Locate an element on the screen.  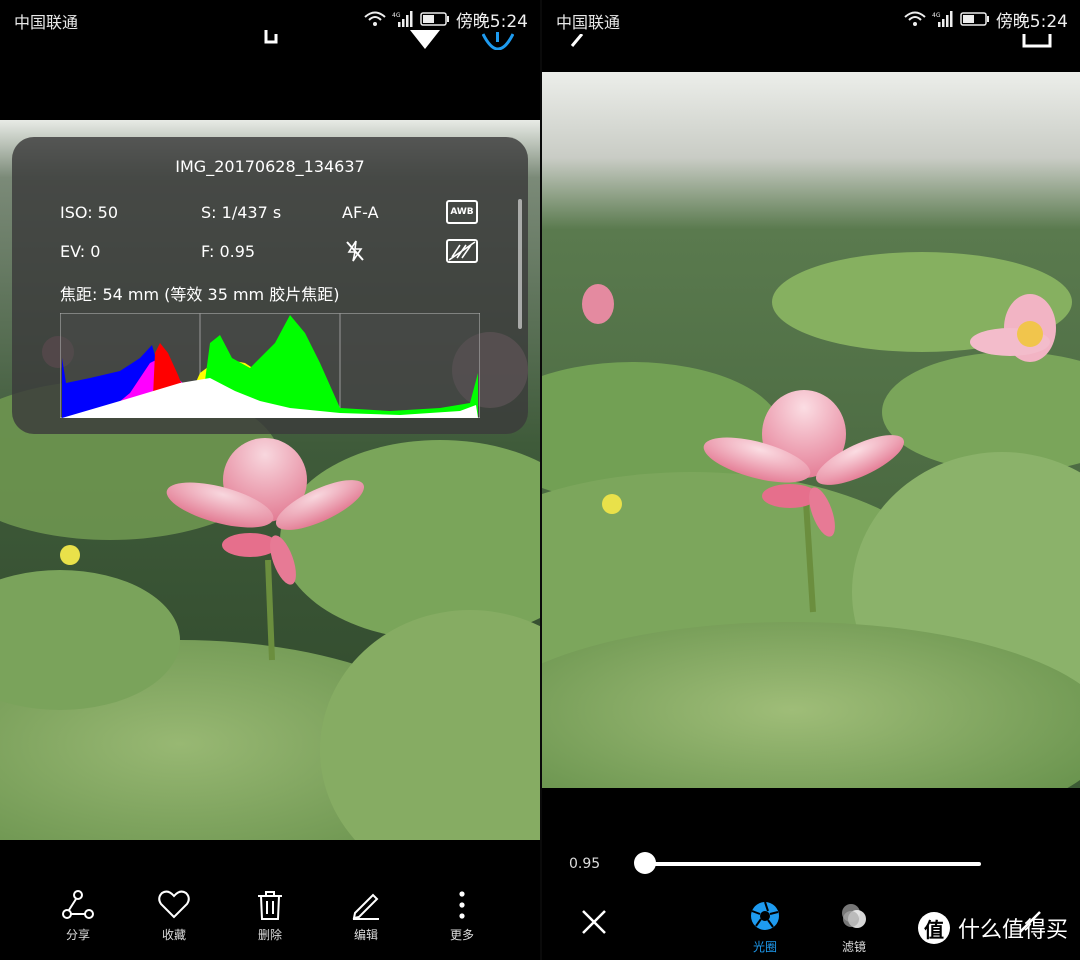
more-label: 更多 is located at coordinates (461, 935).